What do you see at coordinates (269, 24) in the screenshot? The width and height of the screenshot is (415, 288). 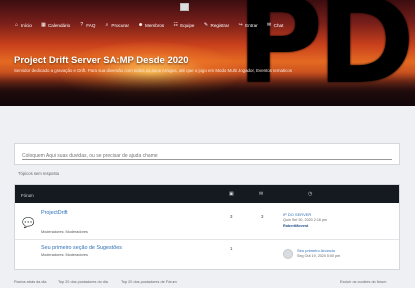 I see `chat-icon: ✉` at bounding box center [269, 24].